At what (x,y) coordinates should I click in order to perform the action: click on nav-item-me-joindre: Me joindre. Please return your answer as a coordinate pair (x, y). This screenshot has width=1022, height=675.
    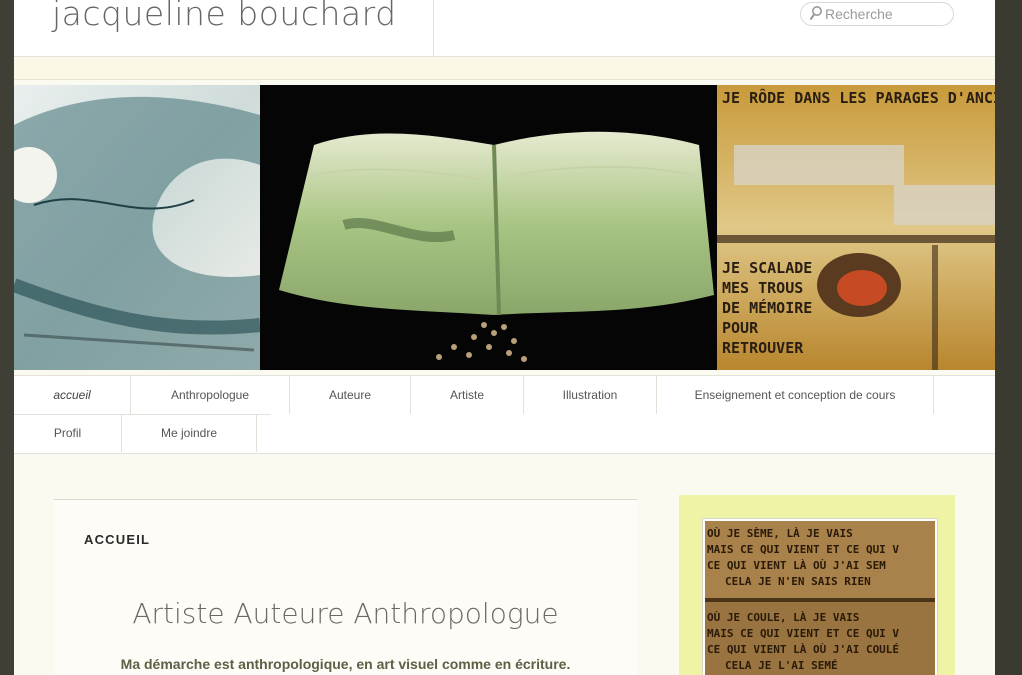
    Looking at the image, I should click on (189, 433).